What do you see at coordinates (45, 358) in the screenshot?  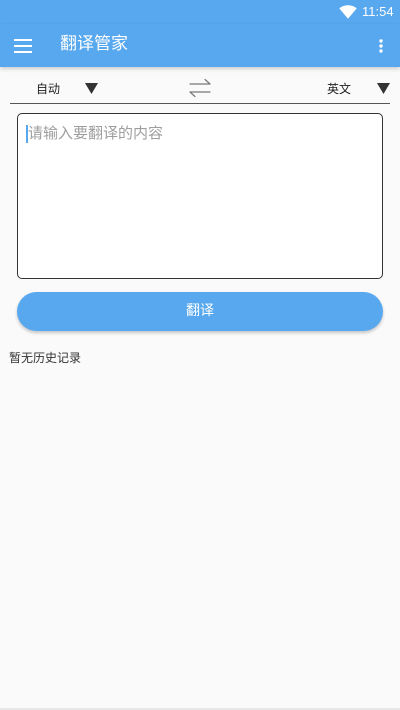 I see `history-empty-text: 暂无历史记录` at bounding box center [45, 358].